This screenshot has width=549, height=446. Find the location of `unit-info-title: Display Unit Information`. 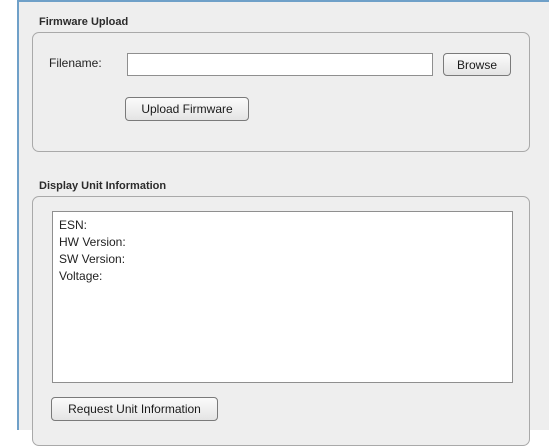

unit-info-title: Display Unit Information is located at coordinates (103, 186).